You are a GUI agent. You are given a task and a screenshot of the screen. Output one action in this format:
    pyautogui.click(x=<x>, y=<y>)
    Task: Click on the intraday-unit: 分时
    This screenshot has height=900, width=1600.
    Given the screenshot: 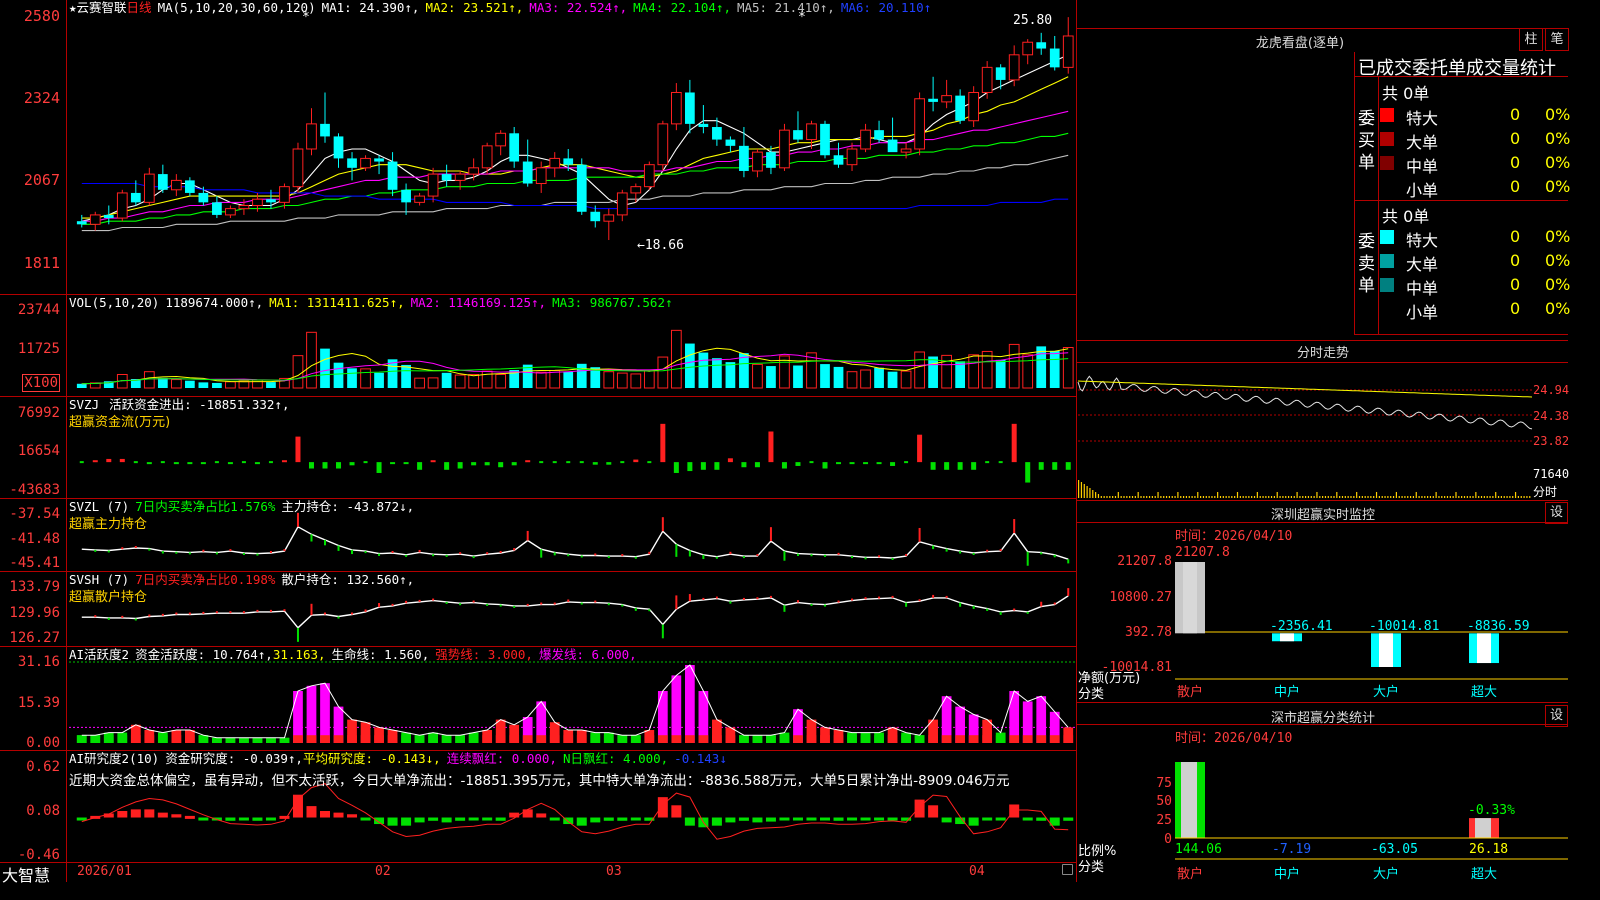 What is the action you would take?
    pyautogui.click(x=1545, y=492)
    